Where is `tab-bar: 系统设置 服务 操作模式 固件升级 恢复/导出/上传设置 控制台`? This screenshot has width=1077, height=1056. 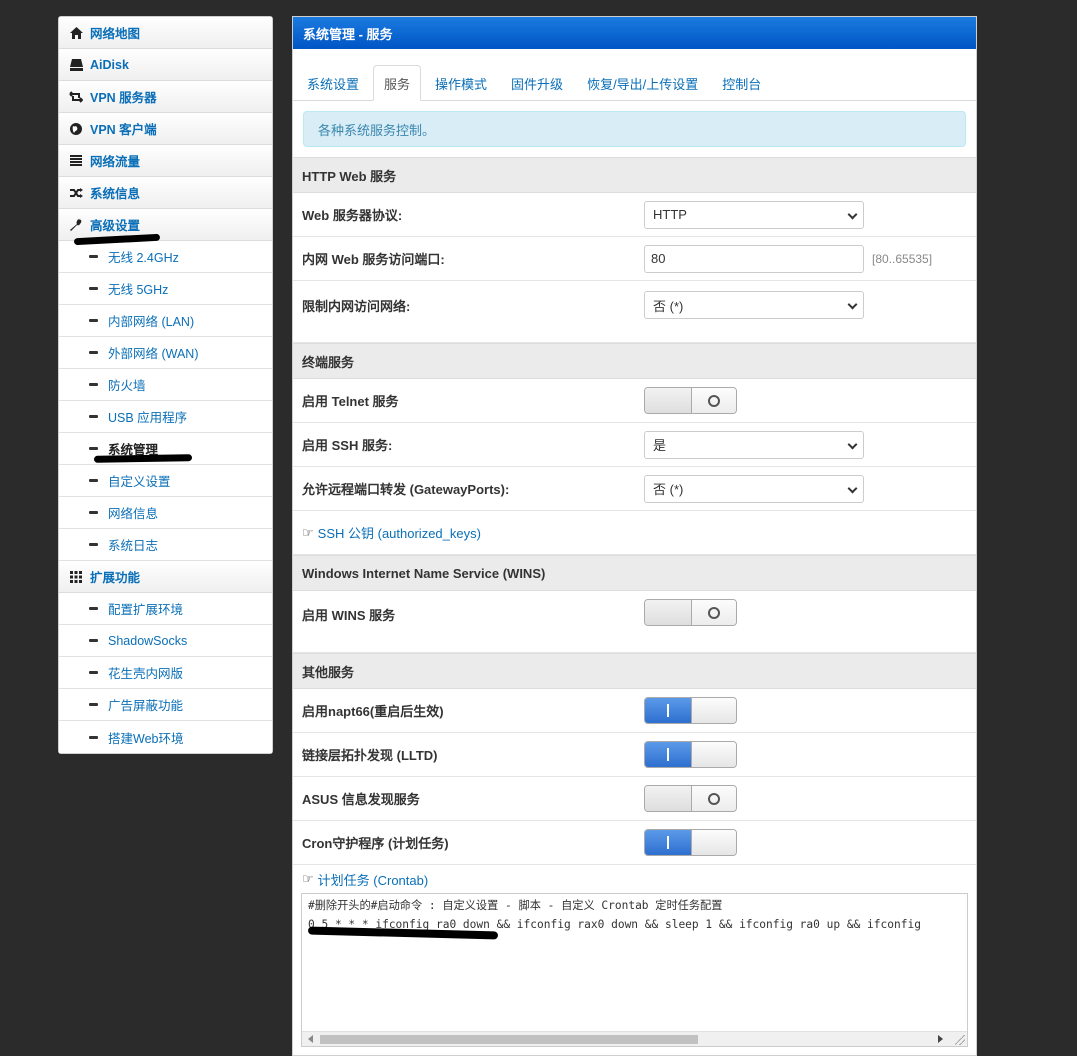 tab-bar: 系统设置 服务 操作模式 固件升级 恢复/导出/上传设置 控制台 is located at coordinates (634, 75).